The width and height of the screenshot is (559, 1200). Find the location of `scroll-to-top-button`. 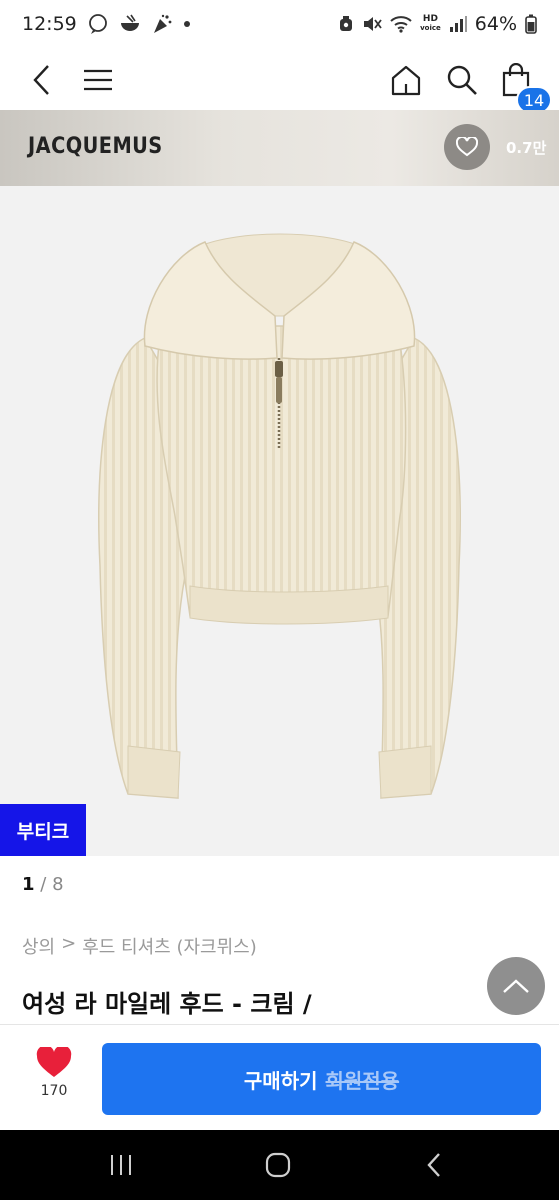

scroll-to-top-button is located at coordinates (516, 986).